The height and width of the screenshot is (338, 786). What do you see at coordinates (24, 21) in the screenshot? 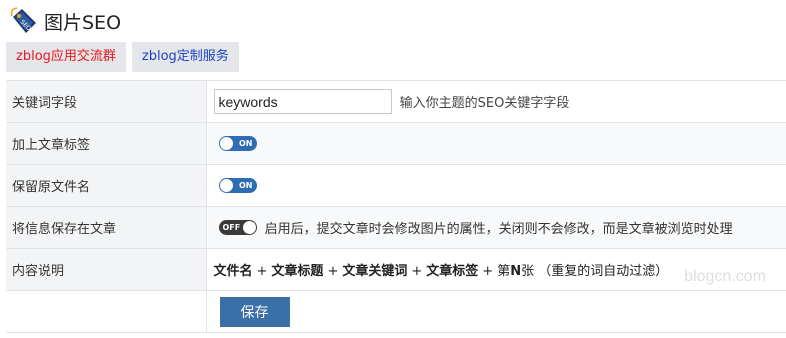
I see `seo-tag-icon: SEO` at bounding box center [24, 21].